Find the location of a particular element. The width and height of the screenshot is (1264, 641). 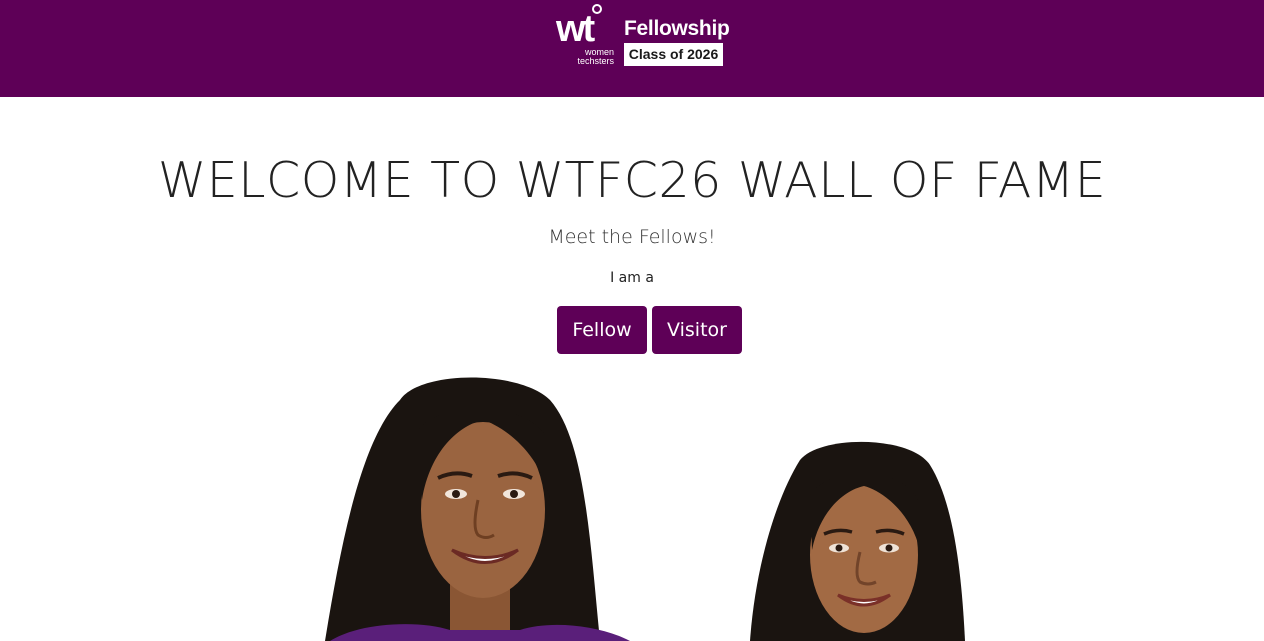

logo-wordmark: women techsters is located at coordinates (589, 57).